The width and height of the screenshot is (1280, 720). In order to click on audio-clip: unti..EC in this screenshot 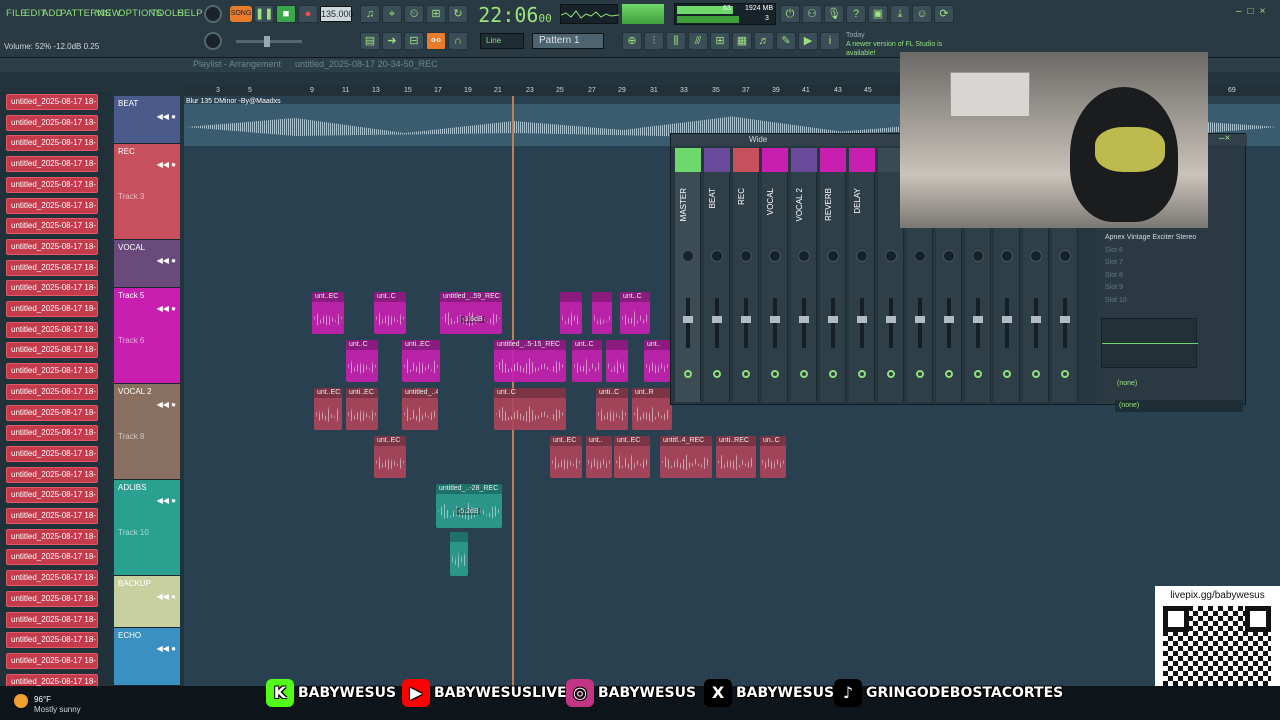, I will do `click(421, 361)`.